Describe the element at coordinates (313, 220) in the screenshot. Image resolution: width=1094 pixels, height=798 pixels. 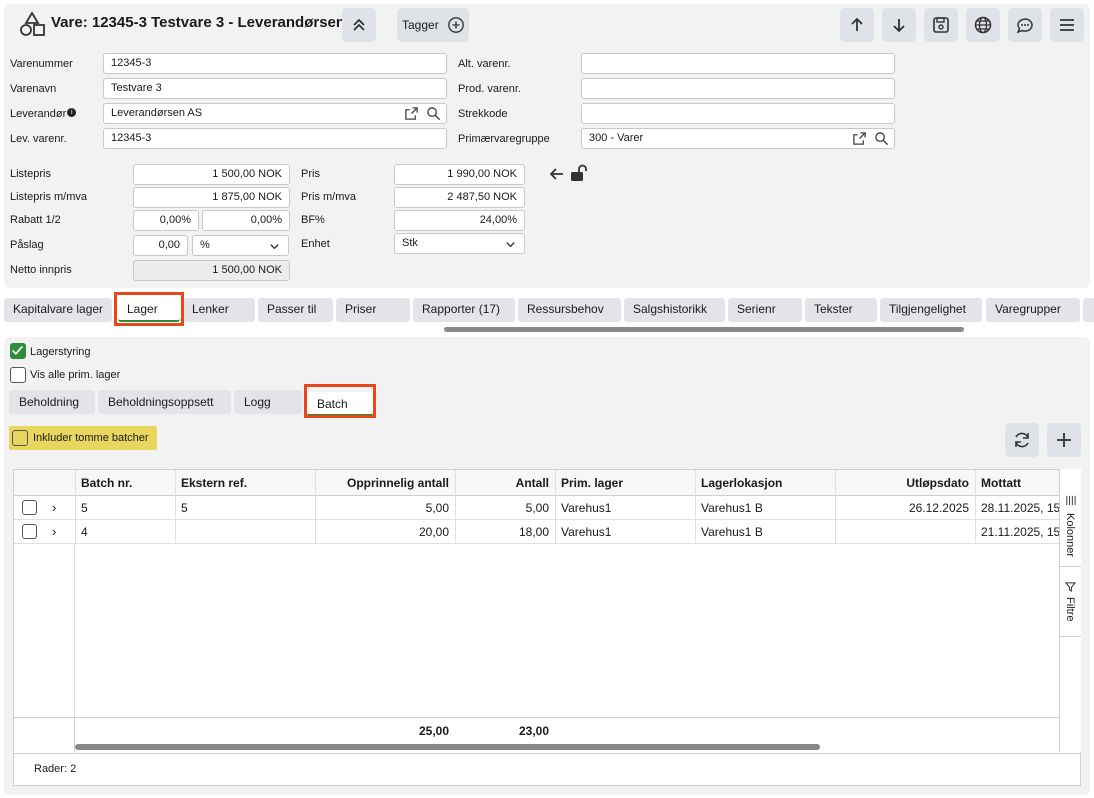
I see `bf-label: BF%` at that location.